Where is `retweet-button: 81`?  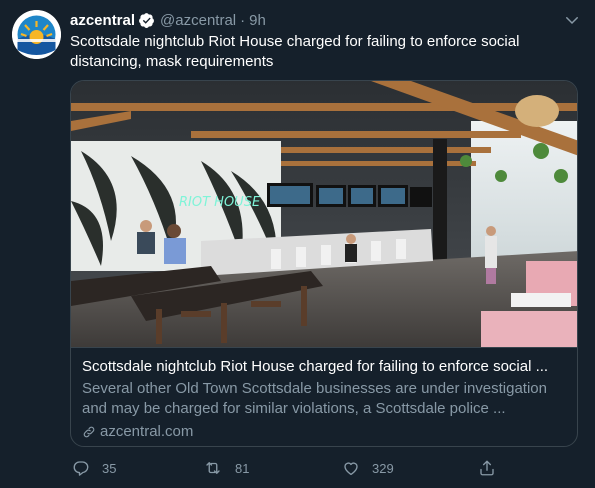 retweet-button: 81 is located at coordinates (226, 468).